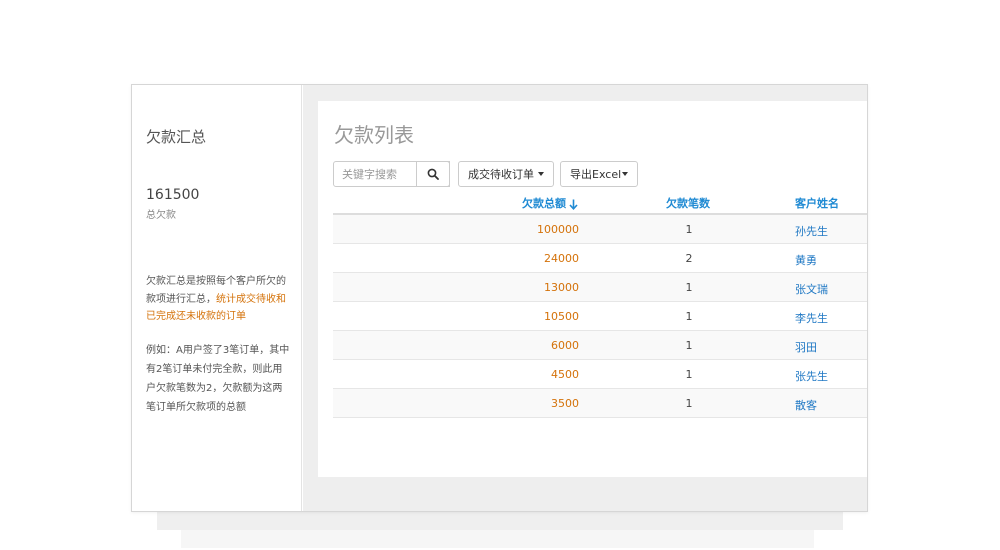 This screenshot has height=550, width=1000. I want to click on column-header-customer: 客户姓名, so click(817, 203).